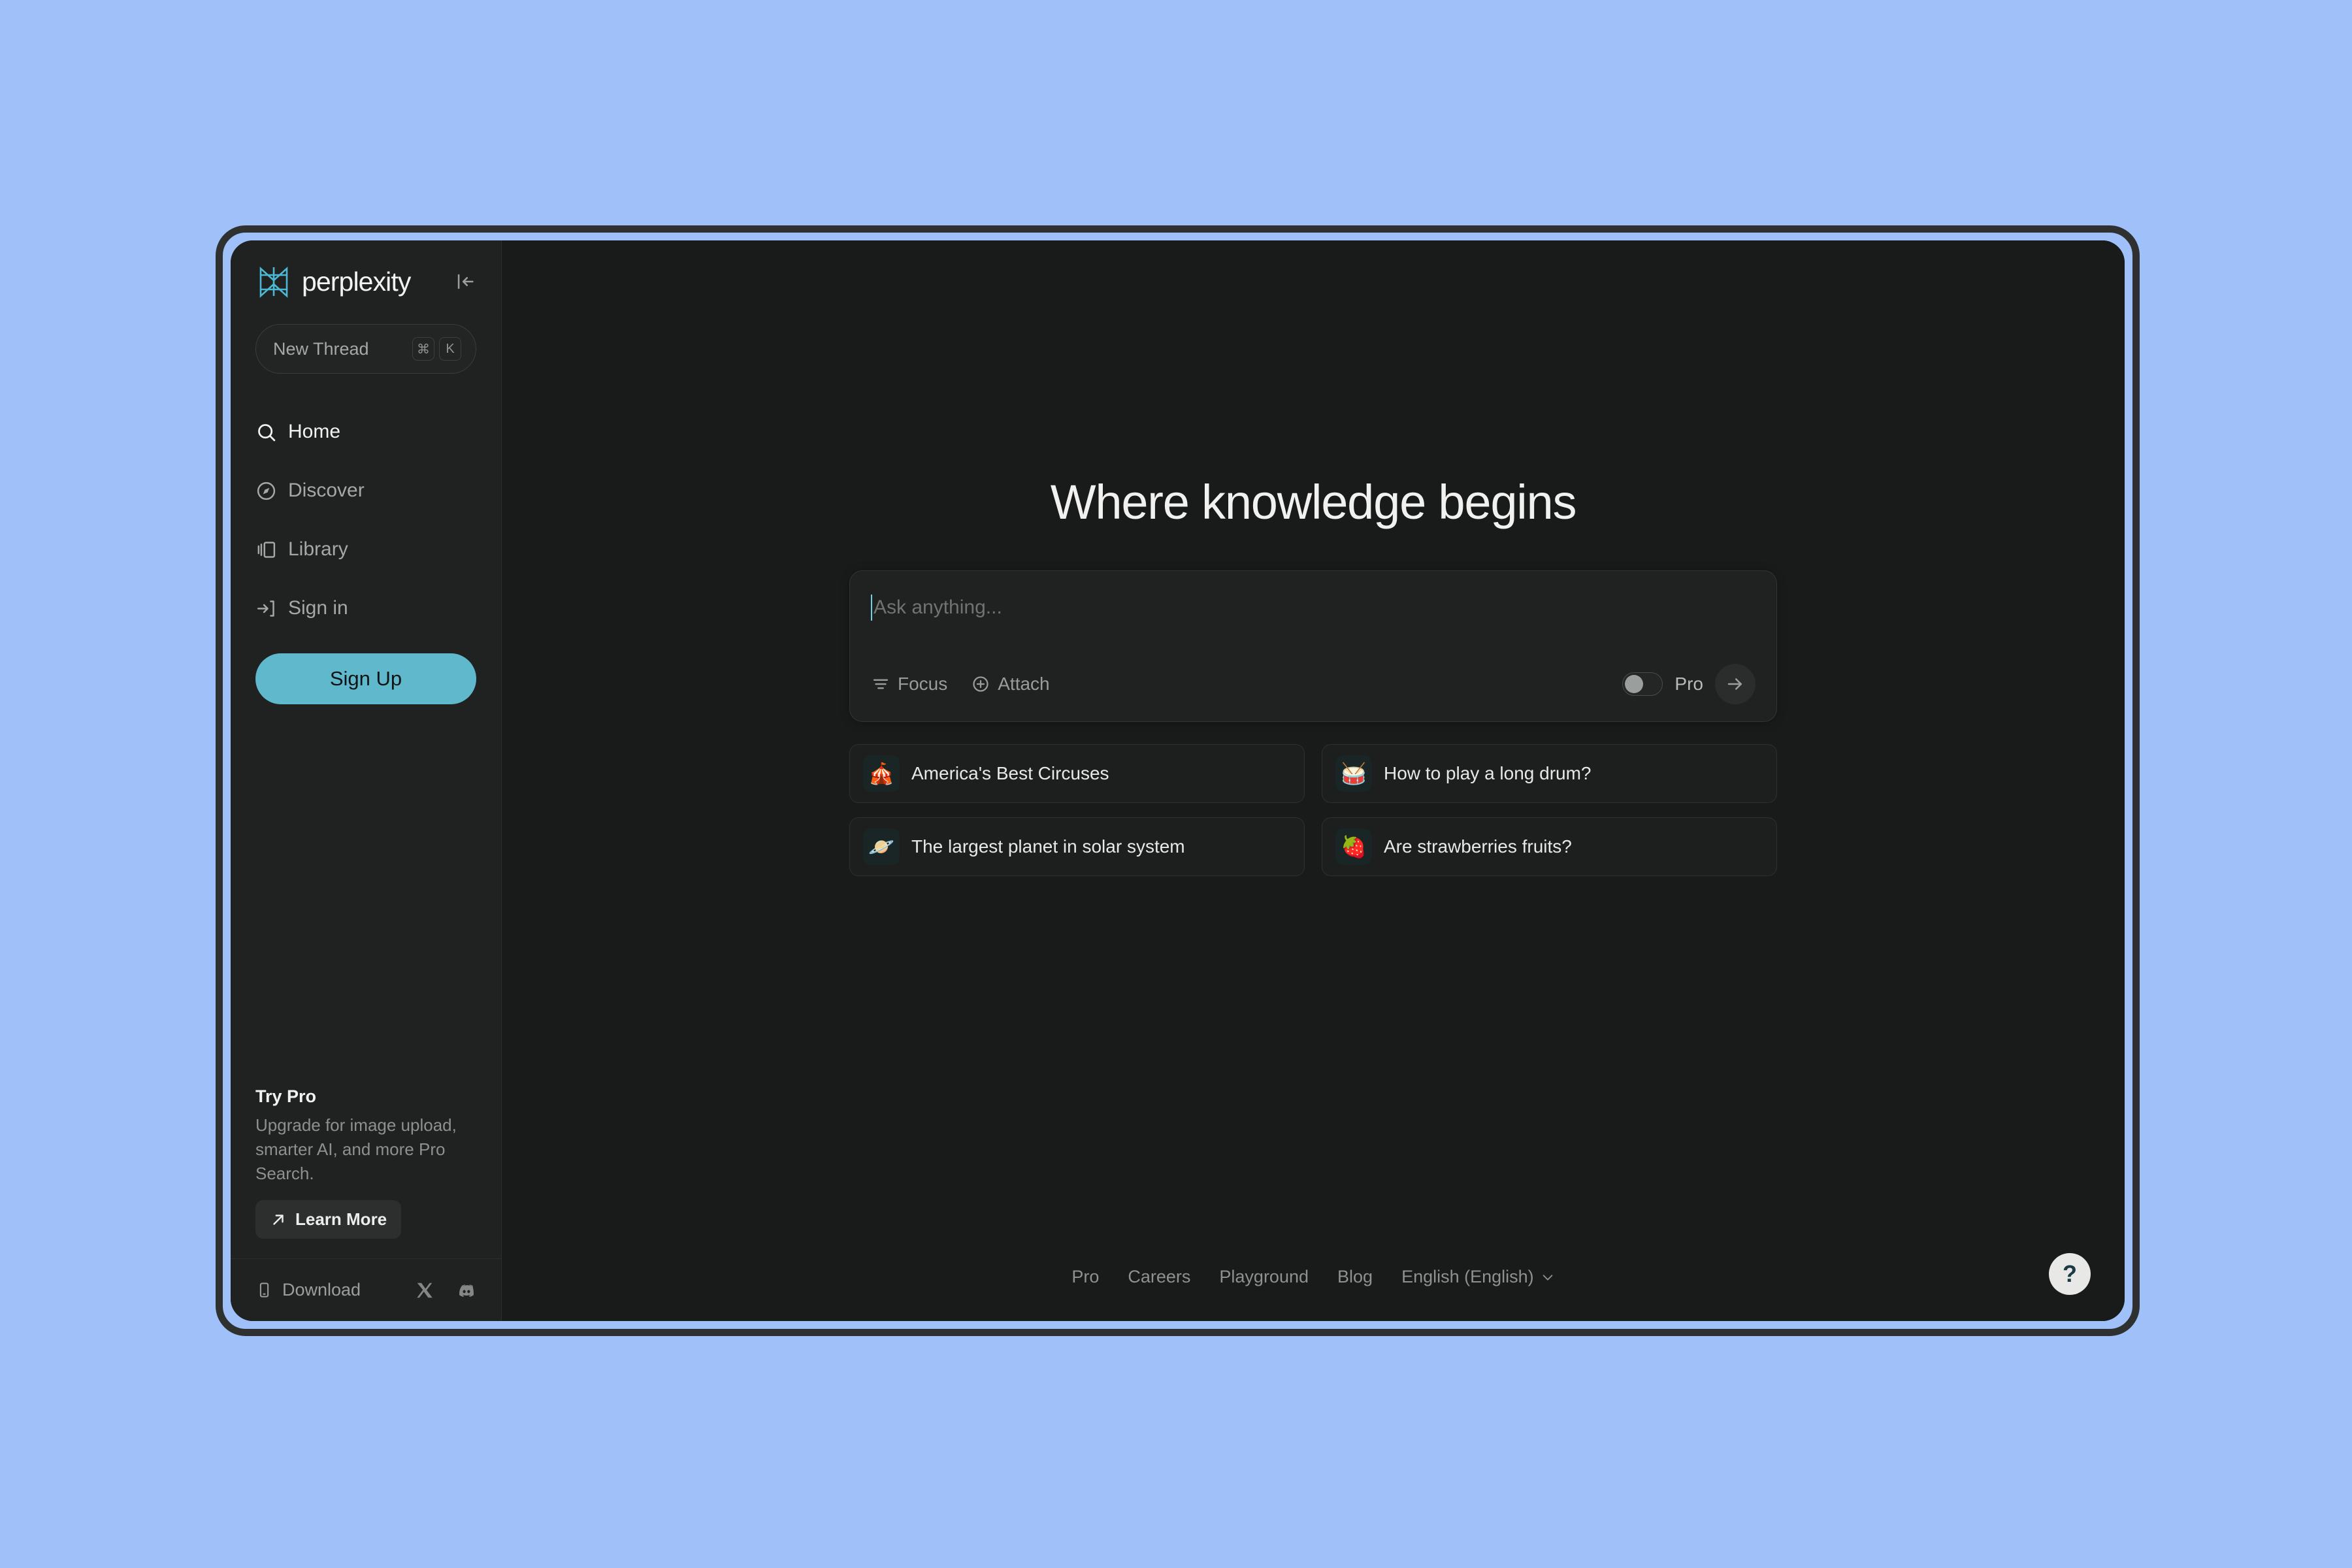 Image resolution: width=2352 pixels, height=1568 pixels. What do you see at coordinates (266, 491) in the screenshot?
I see `compass-icon` at bounding box center [266, 491].